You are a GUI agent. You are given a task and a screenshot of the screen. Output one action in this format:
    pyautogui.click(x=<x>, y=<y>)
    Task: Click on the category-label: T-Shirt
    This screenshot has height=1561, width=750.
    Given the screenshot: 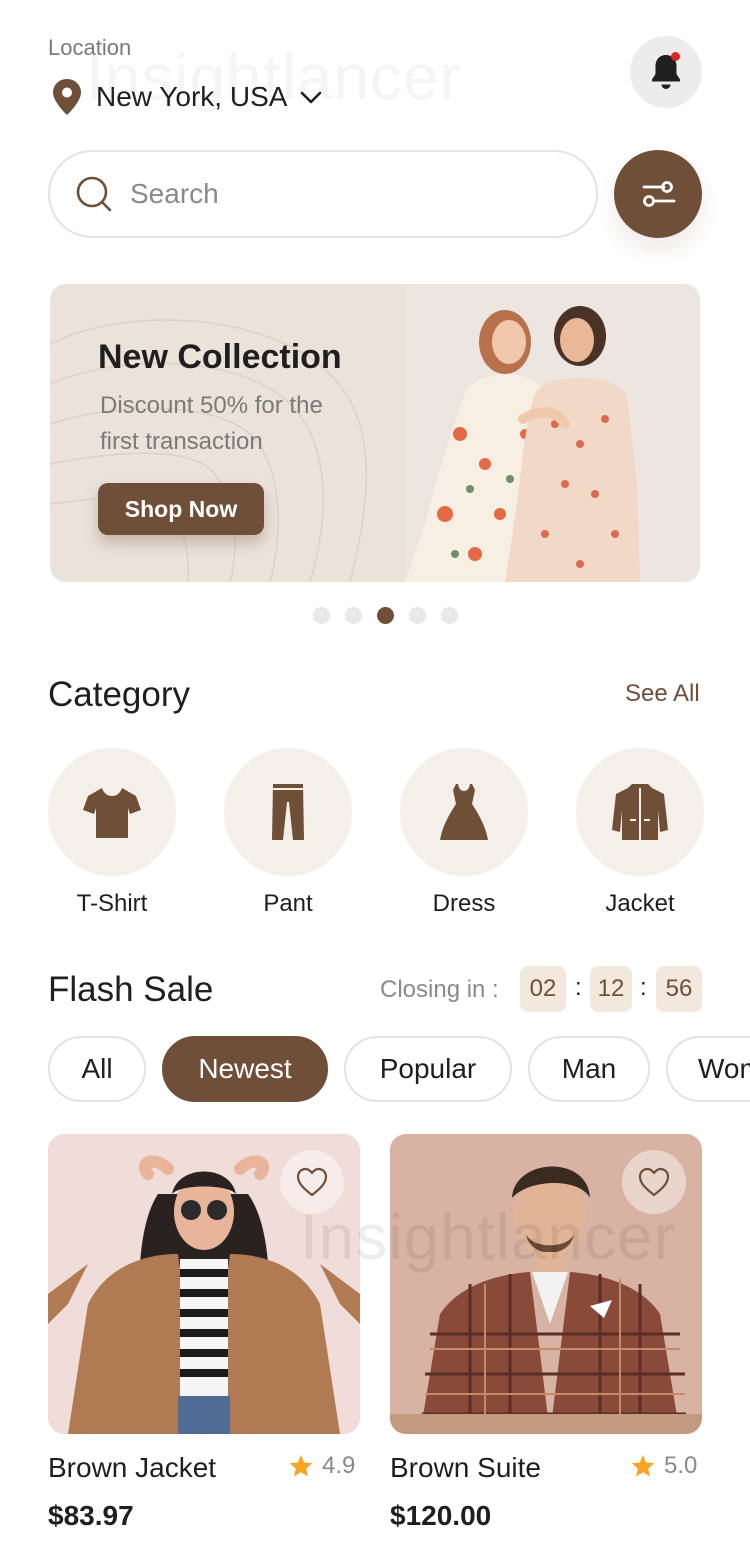 What is the action you would take?
    pyautogui.click(x=112, y=903)
    